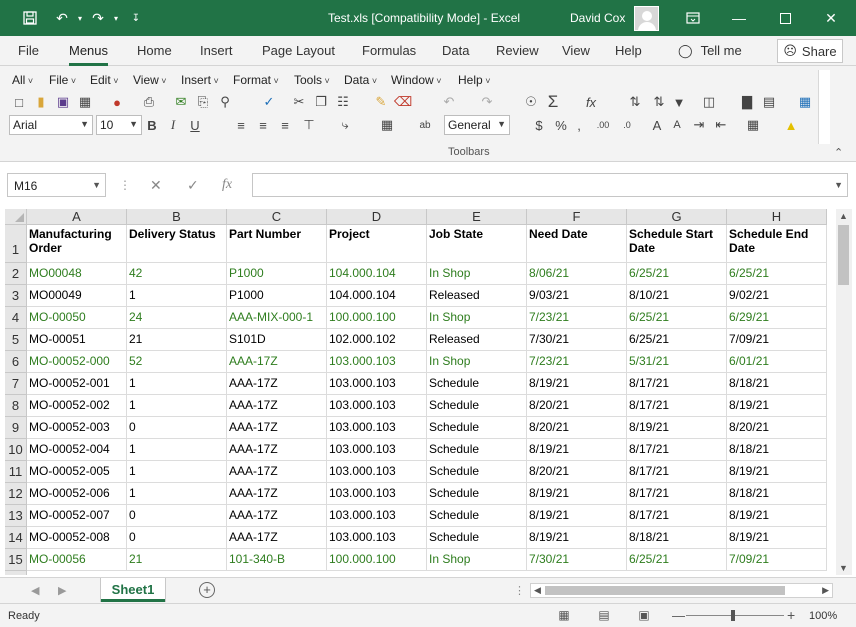  Describe the element at coordinates (389, 50) in the screenshot. I see `tab-formulas: Formulas` at that location.